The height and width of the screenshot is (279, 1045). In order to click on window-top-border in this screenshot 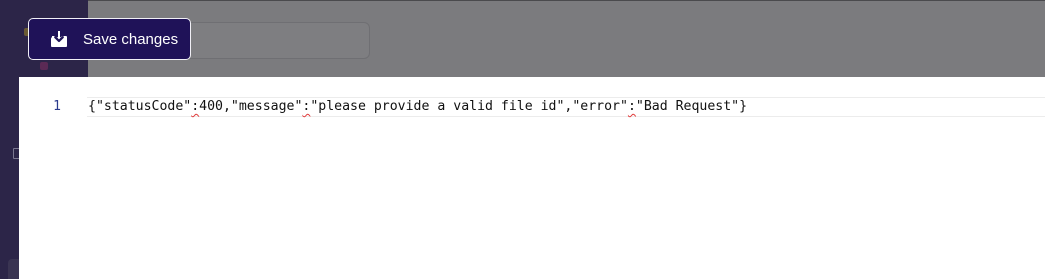, I will do `click(522, 0)`.